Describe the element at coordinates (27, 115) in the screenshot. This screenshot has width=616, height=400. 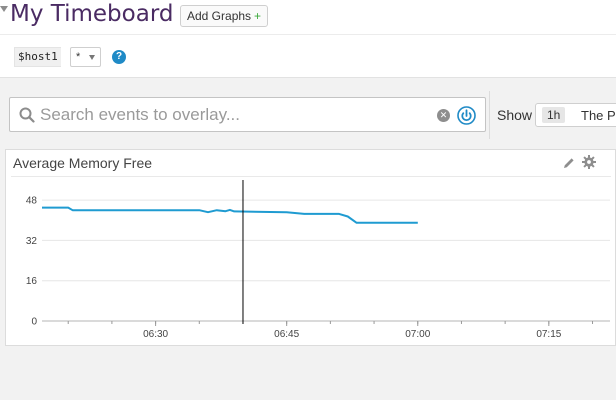
I see `search-icon` at that location.